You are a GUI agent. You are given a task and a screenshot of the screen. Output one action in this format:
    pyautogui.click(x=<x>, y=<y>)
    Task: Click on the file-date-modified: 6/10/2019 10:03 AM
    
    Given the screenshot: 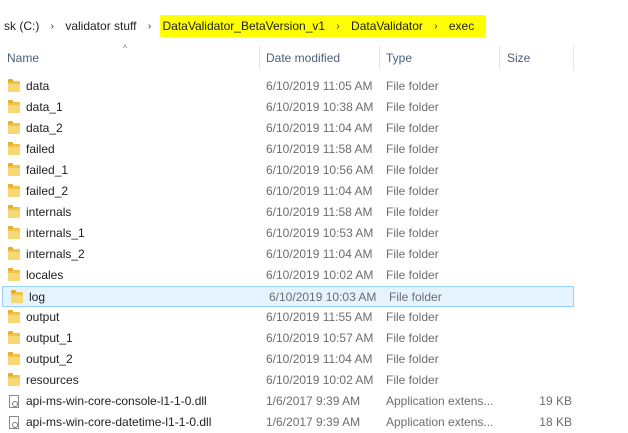 What is the action you would take?
    pyautogui.click(x=323, y=297)
    